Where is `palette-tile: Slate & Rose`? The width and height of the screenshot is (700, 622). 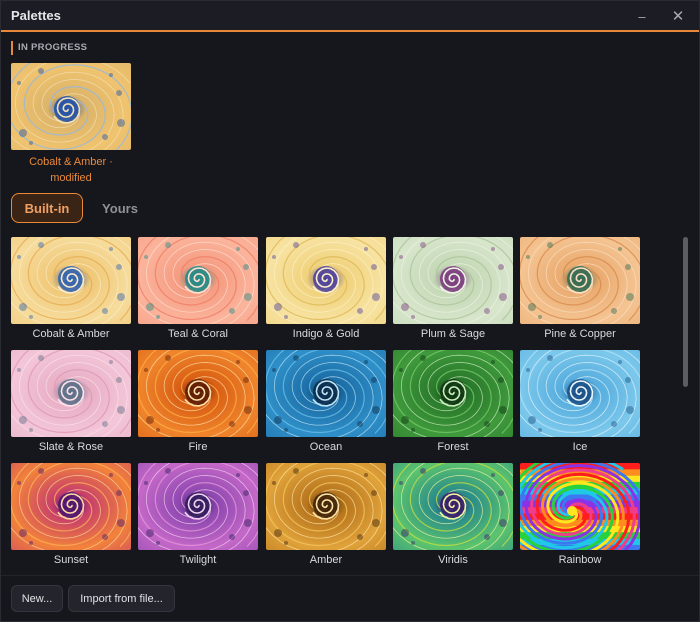
palette-tile: Slate & Rose is located at coordinates (71, 401).